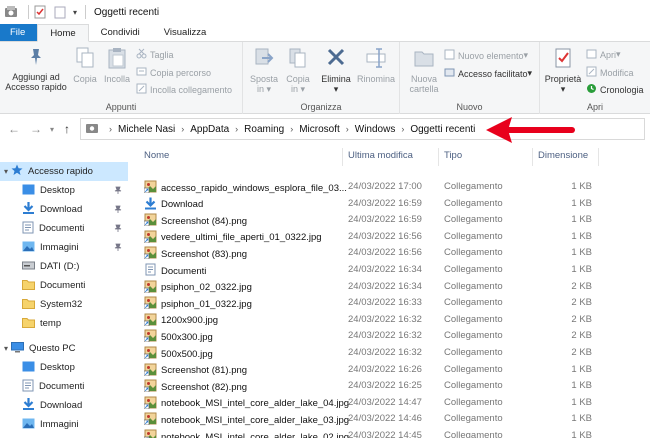 Image resolution: width=650 pixels, height=438 pixels. I want to click on copy-to-button: Copia in ▾, so click(298, 70).